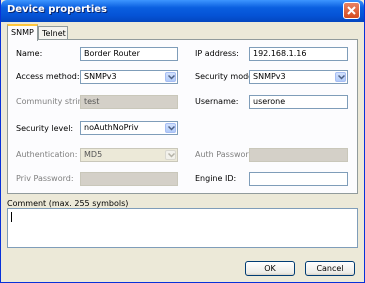 The height and width of the screenshot is (283, 365). I want to click on username-field: userone, so click(298, 102).